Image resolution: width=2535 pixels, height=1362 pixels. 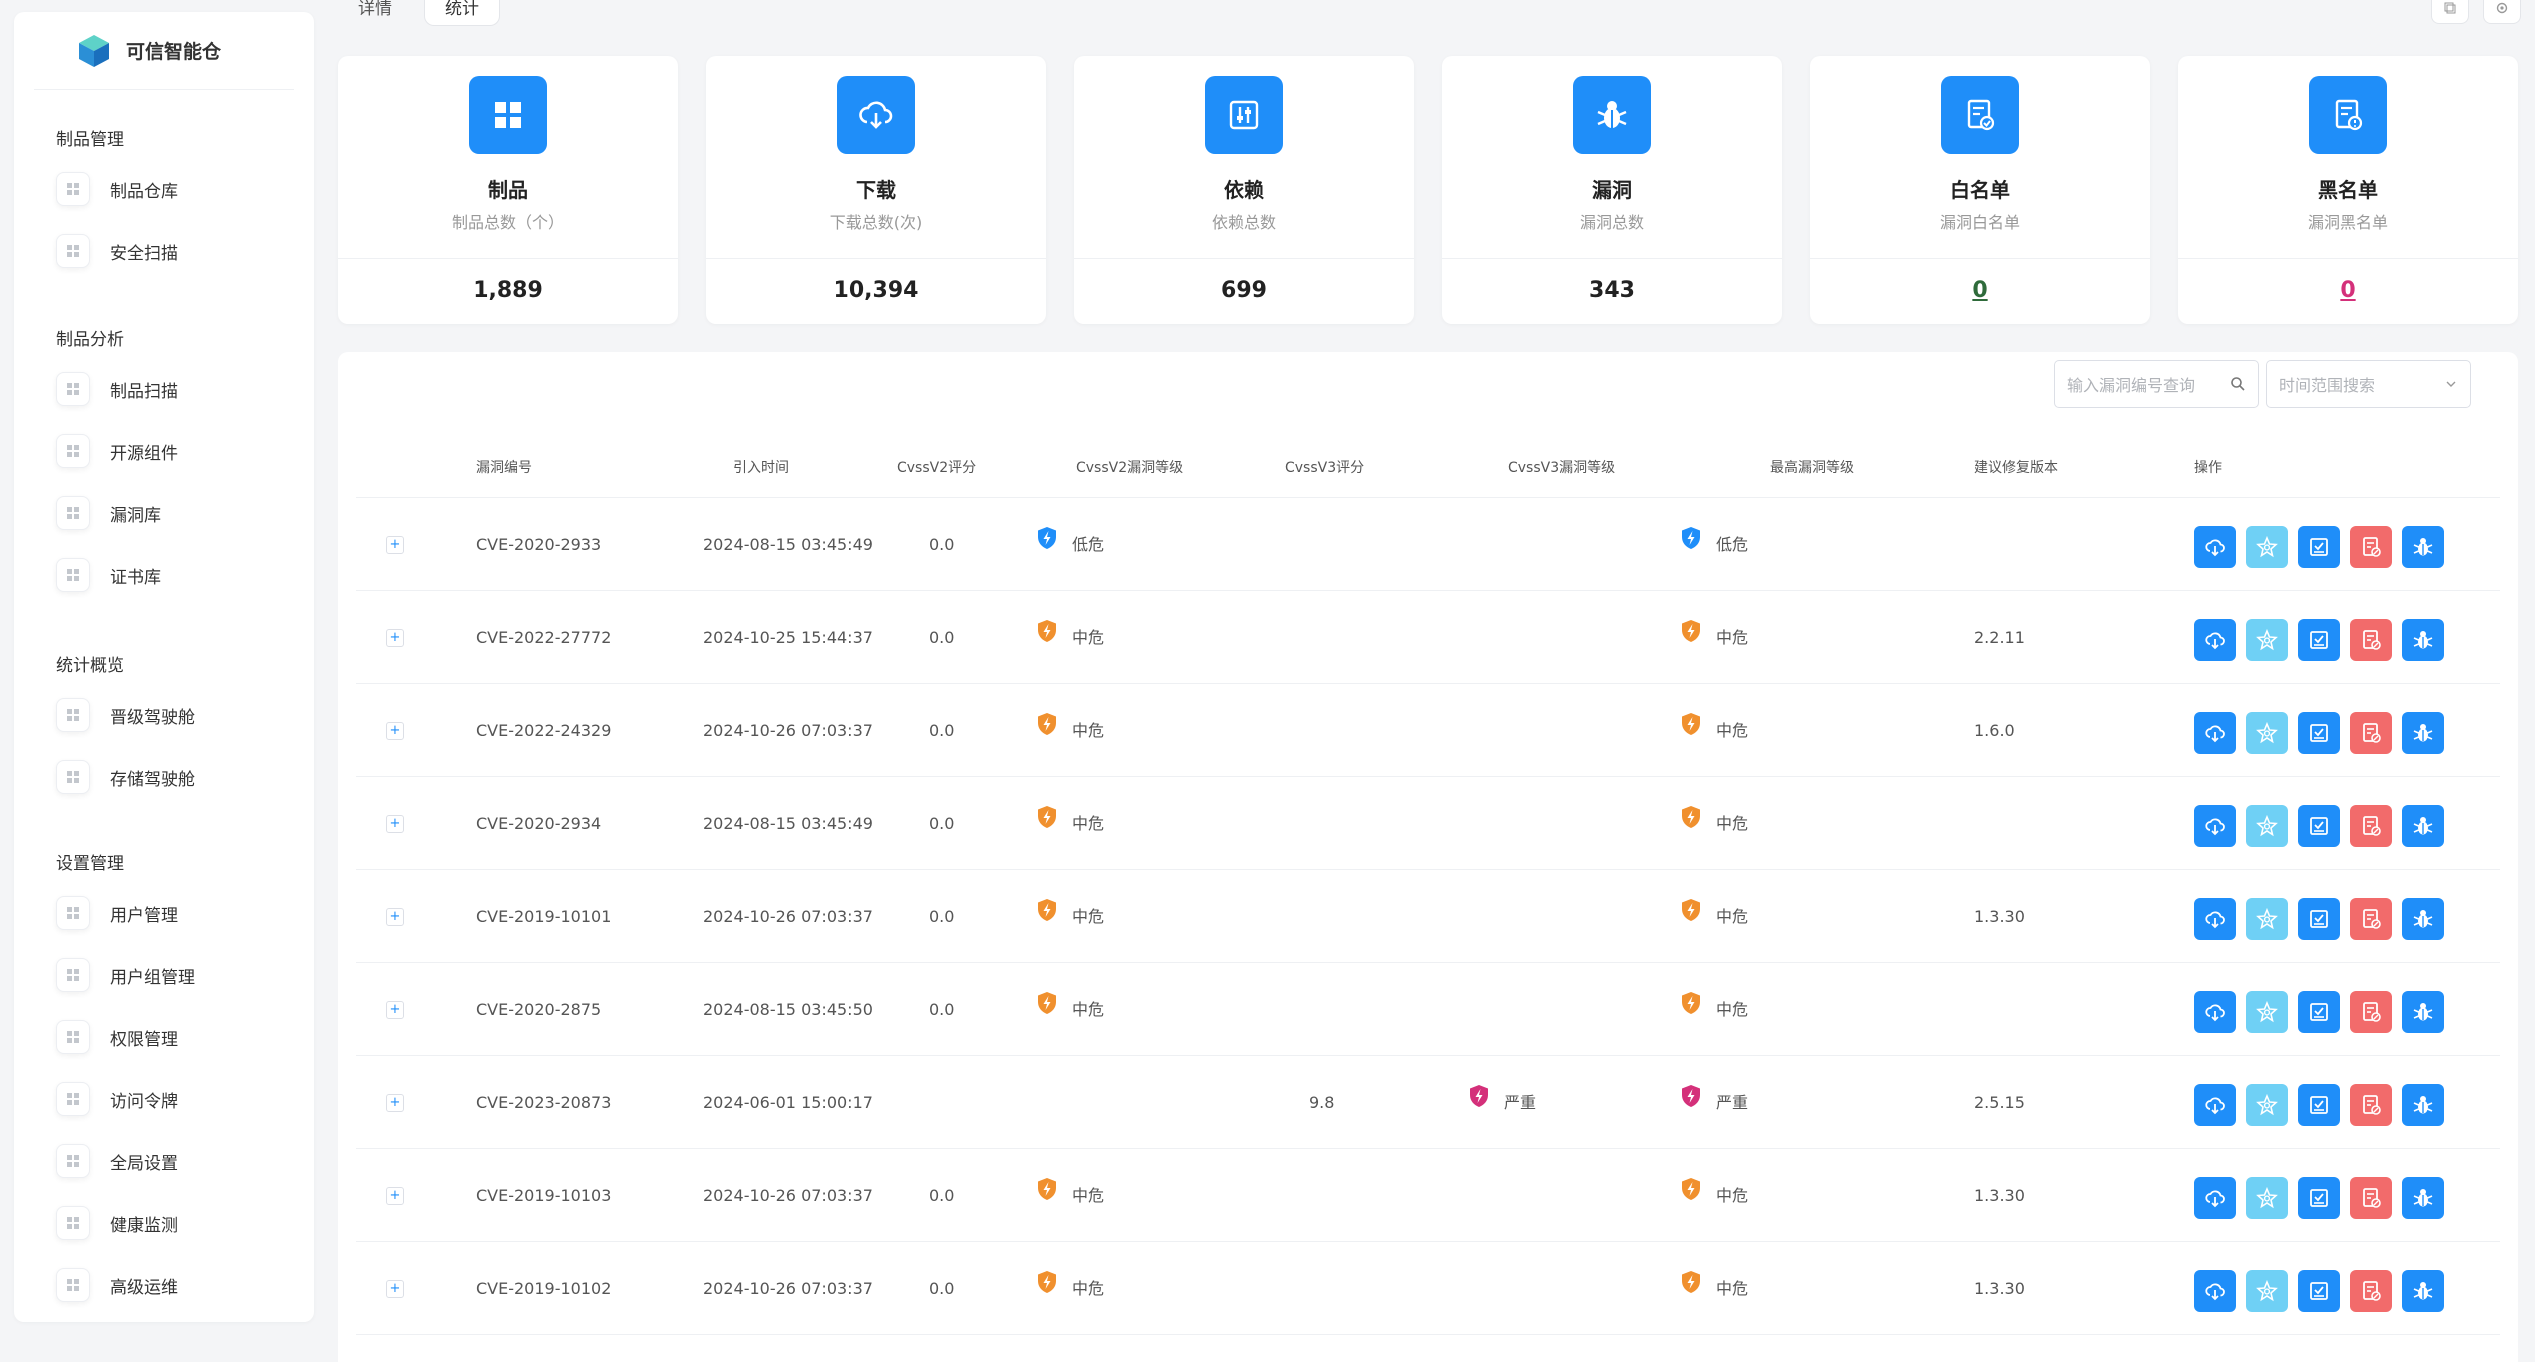 I want to click on divider, so click(x=508, y=258).